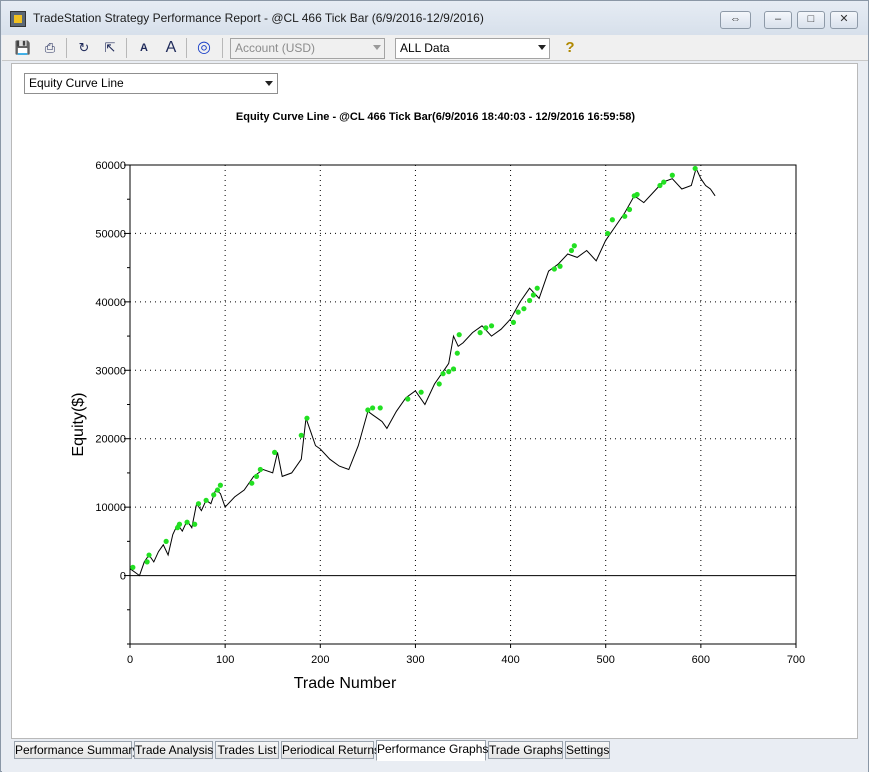 The image size is (869, 772). I want to click on x-tick-label: 400, so click(510, 660).